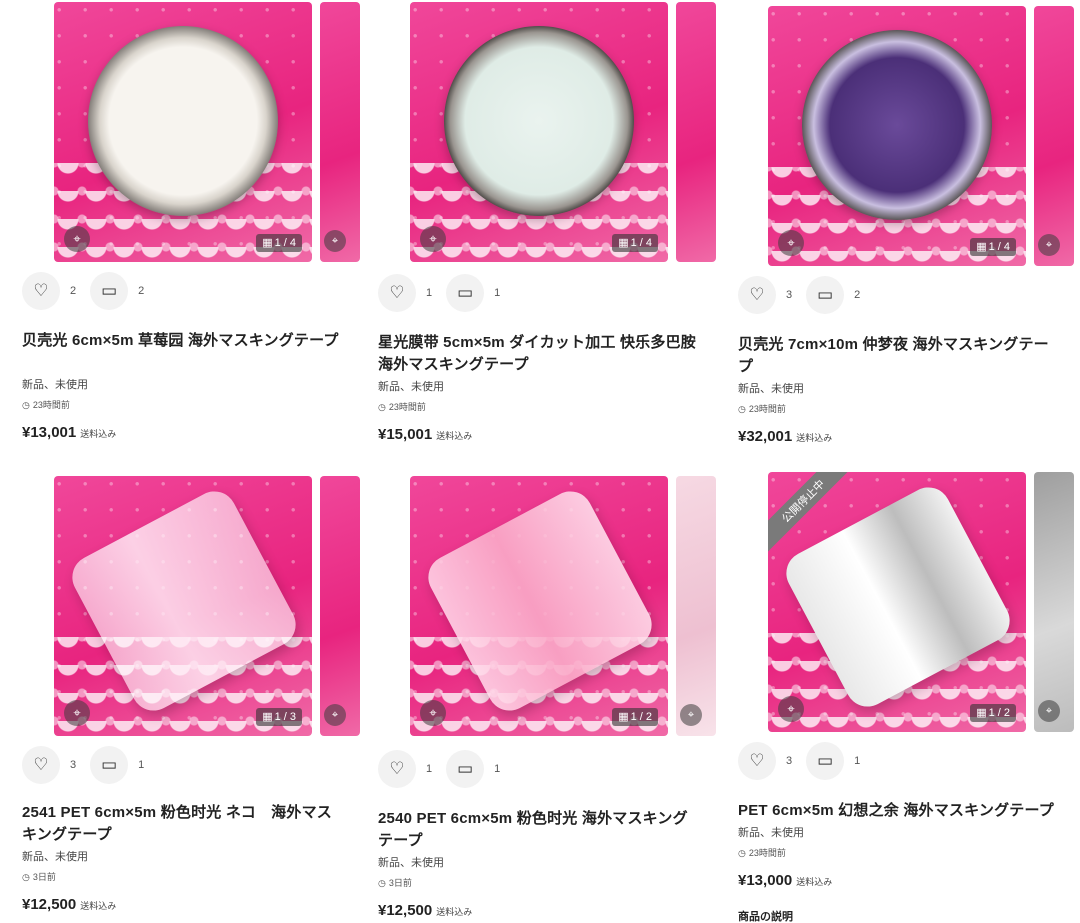 The width and height of the screenshot is (1080, 923). What do you see at coordinates (897, 602) in the screenshot?
I see `product-image: 公開停止中` at bounding box center [897, 602].